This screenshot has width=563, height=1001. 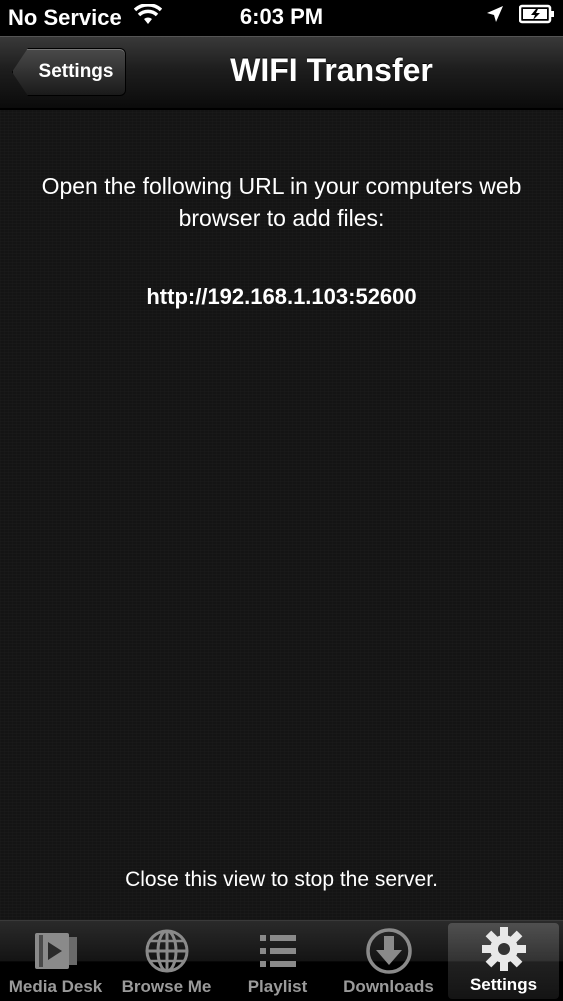 I want to click on tab-label: Settings, so click(x=503, y=984).